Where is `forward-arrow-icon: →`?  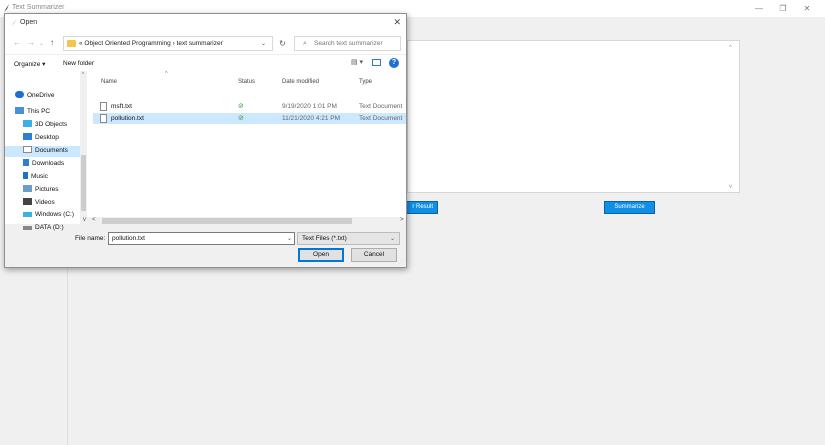 forward-arrow-icon: → is located at coordinates (31, 42).